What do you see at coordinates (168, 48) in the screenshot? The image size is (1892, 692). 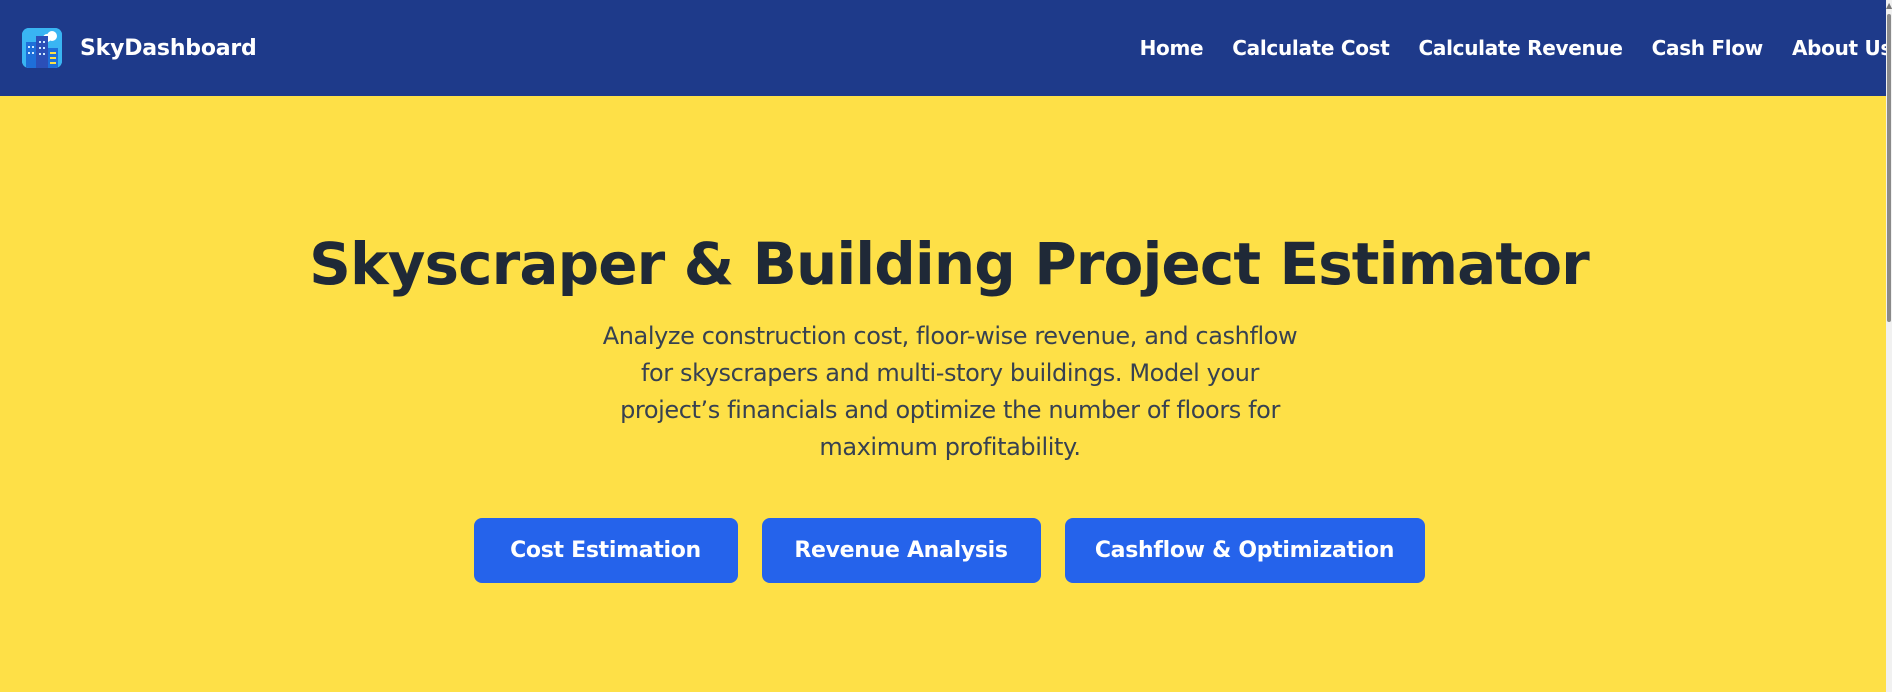 I see `brand-name: SkyDashboard` at bounding box center [168, 48].